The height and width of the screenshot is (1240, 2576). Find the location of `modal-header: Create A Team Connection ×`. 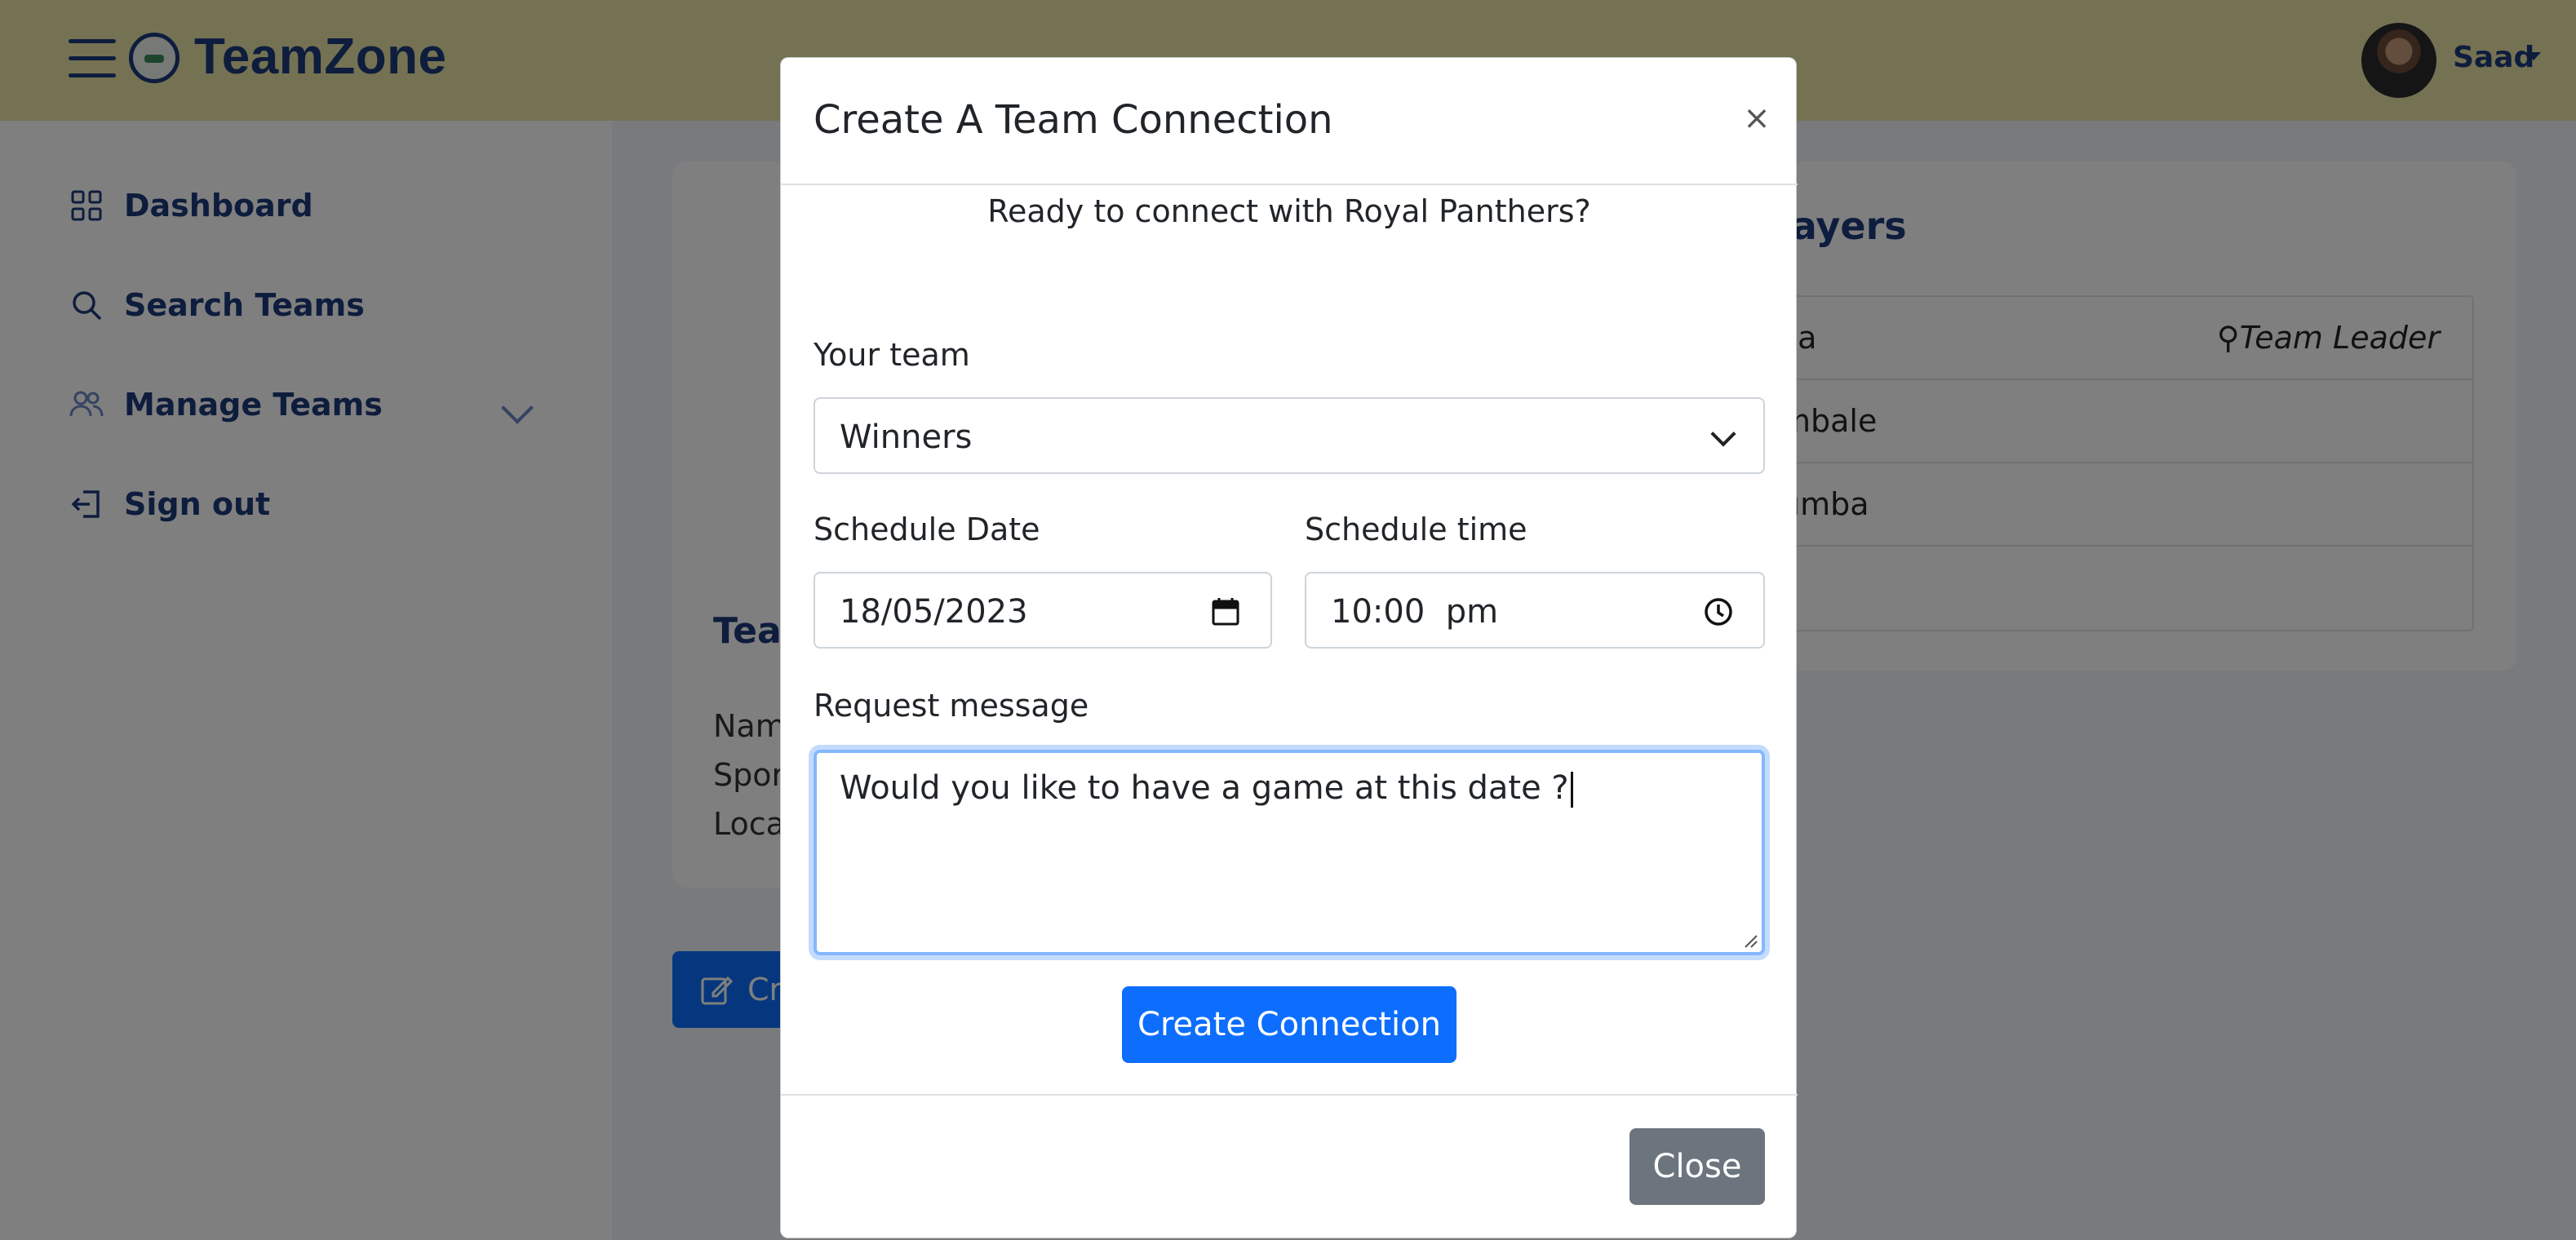

modal-header: Create A Team Connection × is located at coordinates (1289, 121).